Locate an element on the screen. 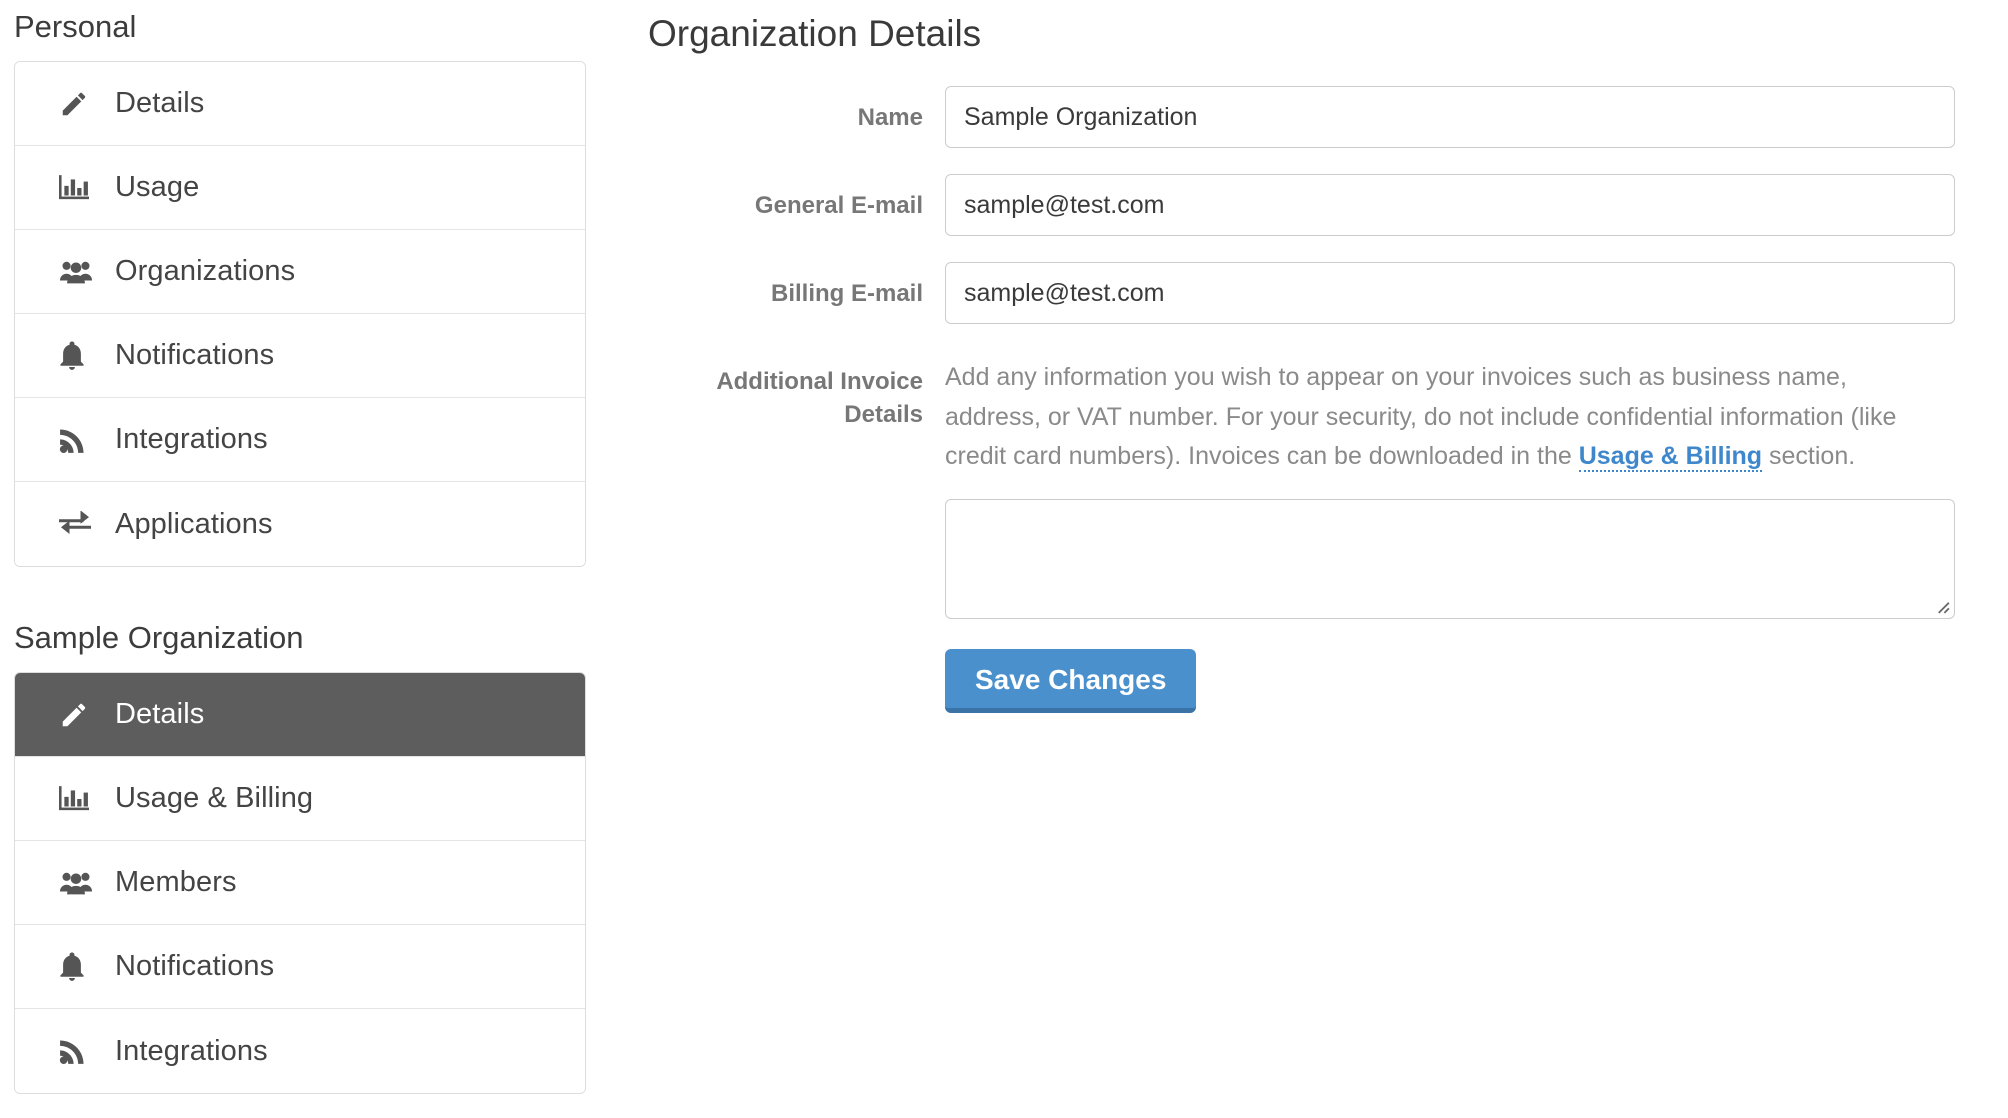 This screenshot has width=2008, height=1118. general-email-input is located at coordinates (1450, 205).